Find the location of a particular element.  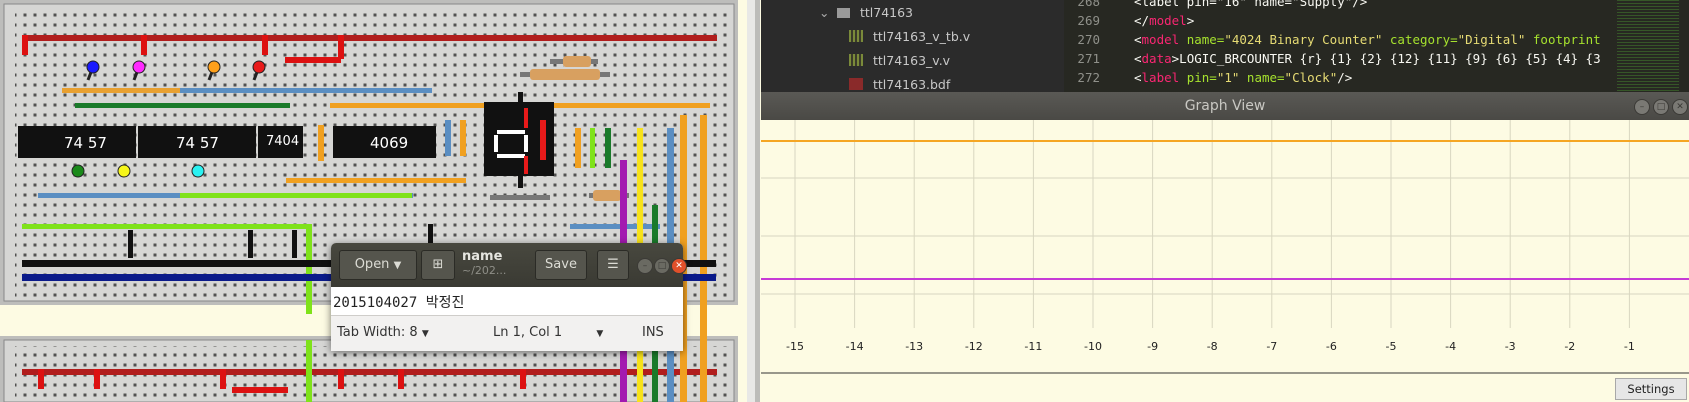

code-token: "4024 Binary Counter" is located at coordinates (1303, 39).